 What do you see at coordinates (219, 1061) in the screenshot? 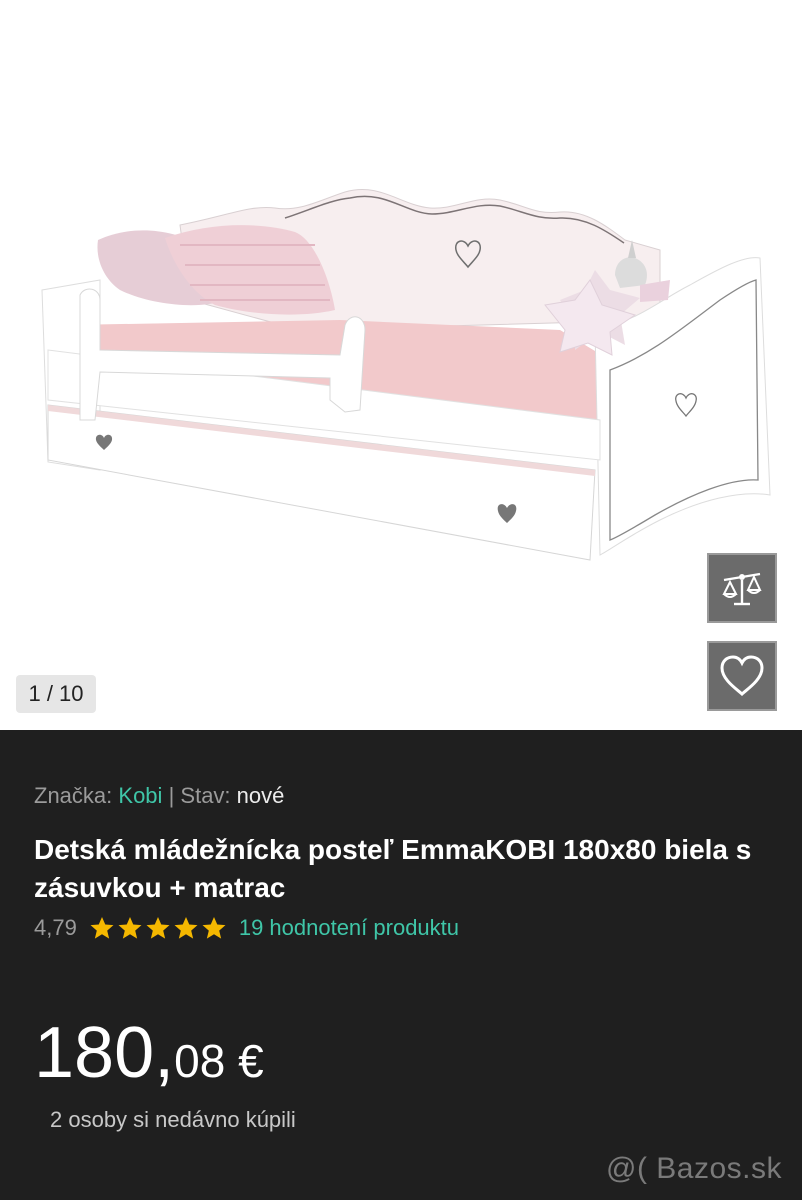
I see `price-decimal: 08 €` at bounding box center [219, 1061].